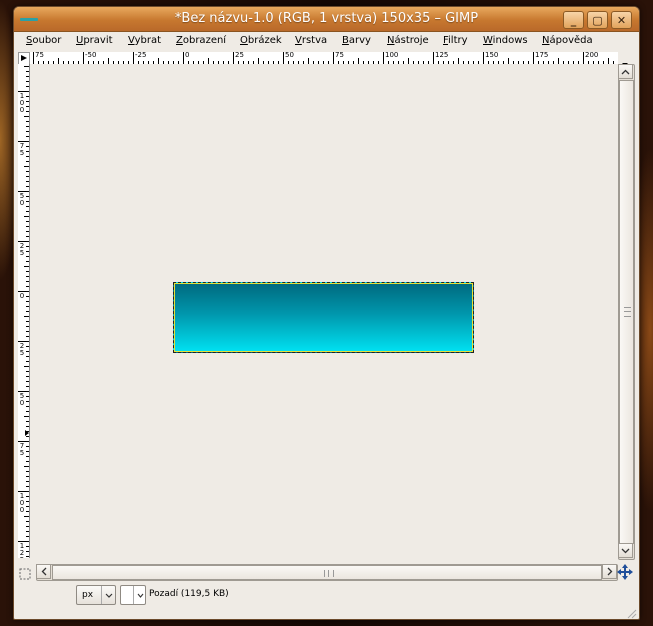 Image resolution: width=653 pixels, height=626 pixels. Describe the element at coordinates (631, 611) in the screenshot. I see `resize-grip-icon` at that location.